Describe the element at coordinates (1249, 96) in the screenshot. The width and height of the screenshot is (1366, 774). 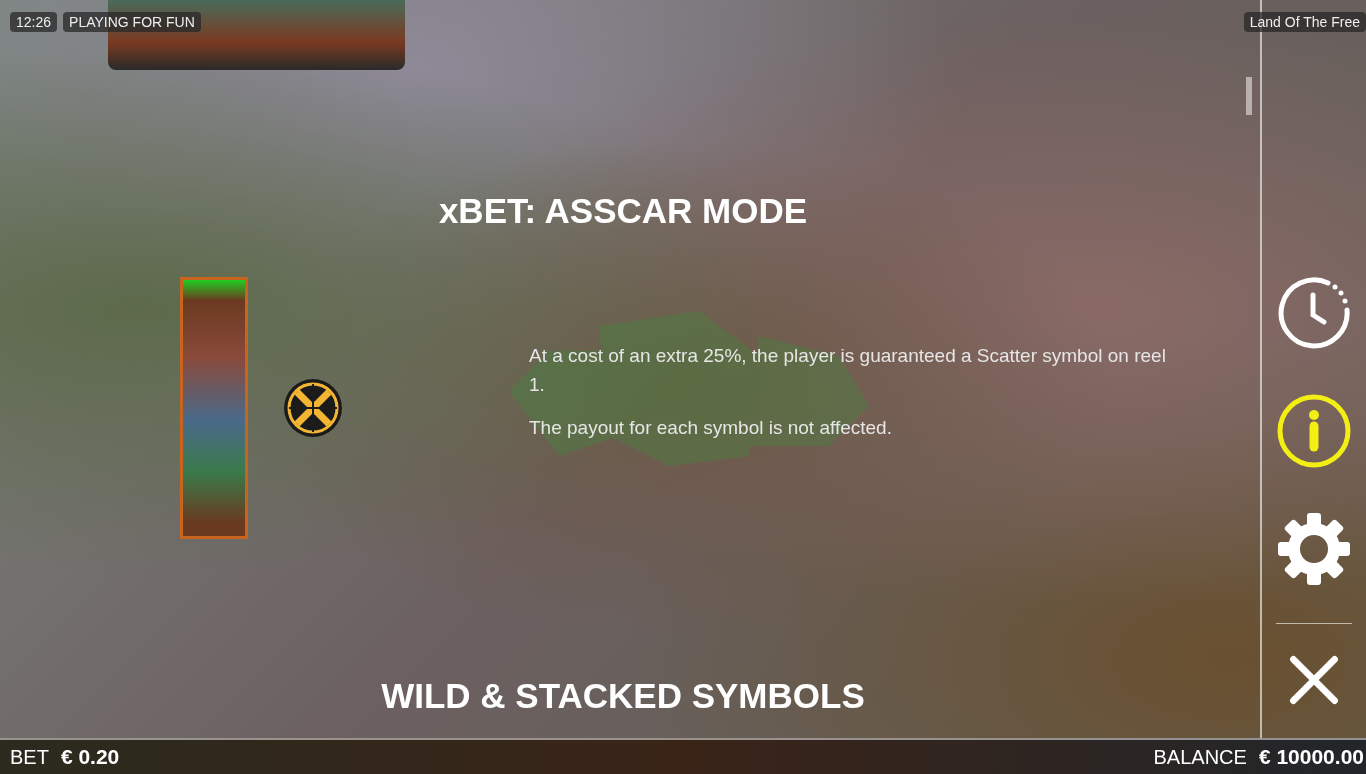
I see `scrollbar-thumb` at that location.